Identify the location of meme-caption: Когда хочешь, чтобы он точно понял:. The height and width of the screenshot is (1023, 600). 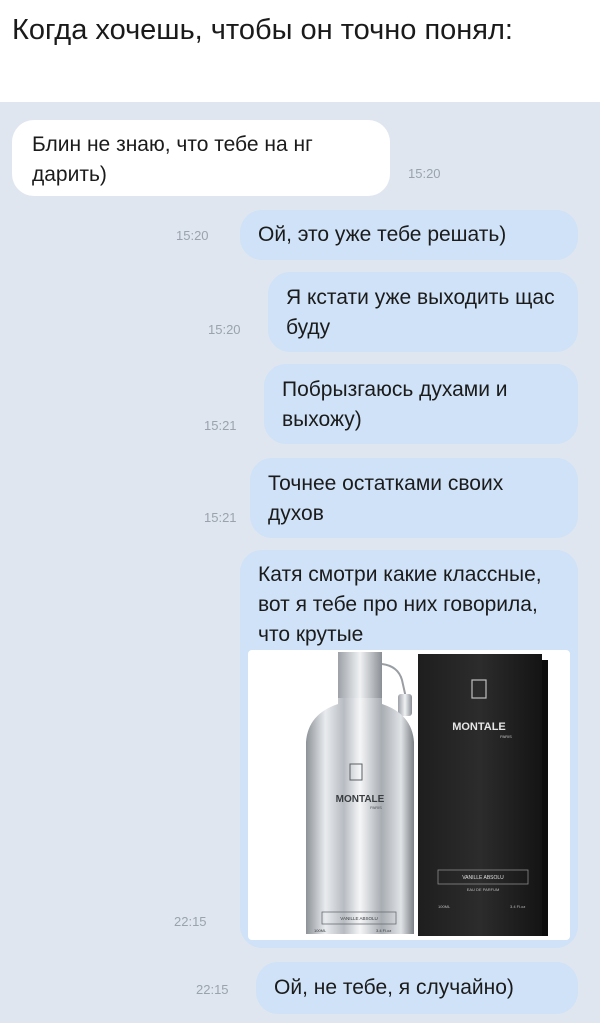
(262, 30).